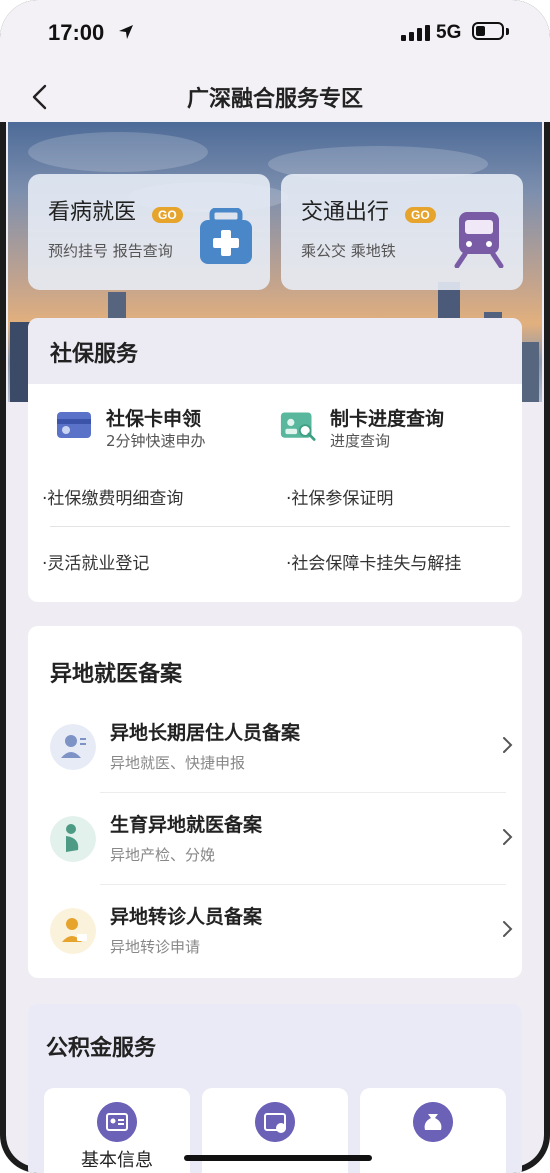 This screenshot has height=1173, width=550. What do you see at coordinates (126, 32) in the screenshot?
I see `location-arrow-icon` at bounding box center [126, 32].